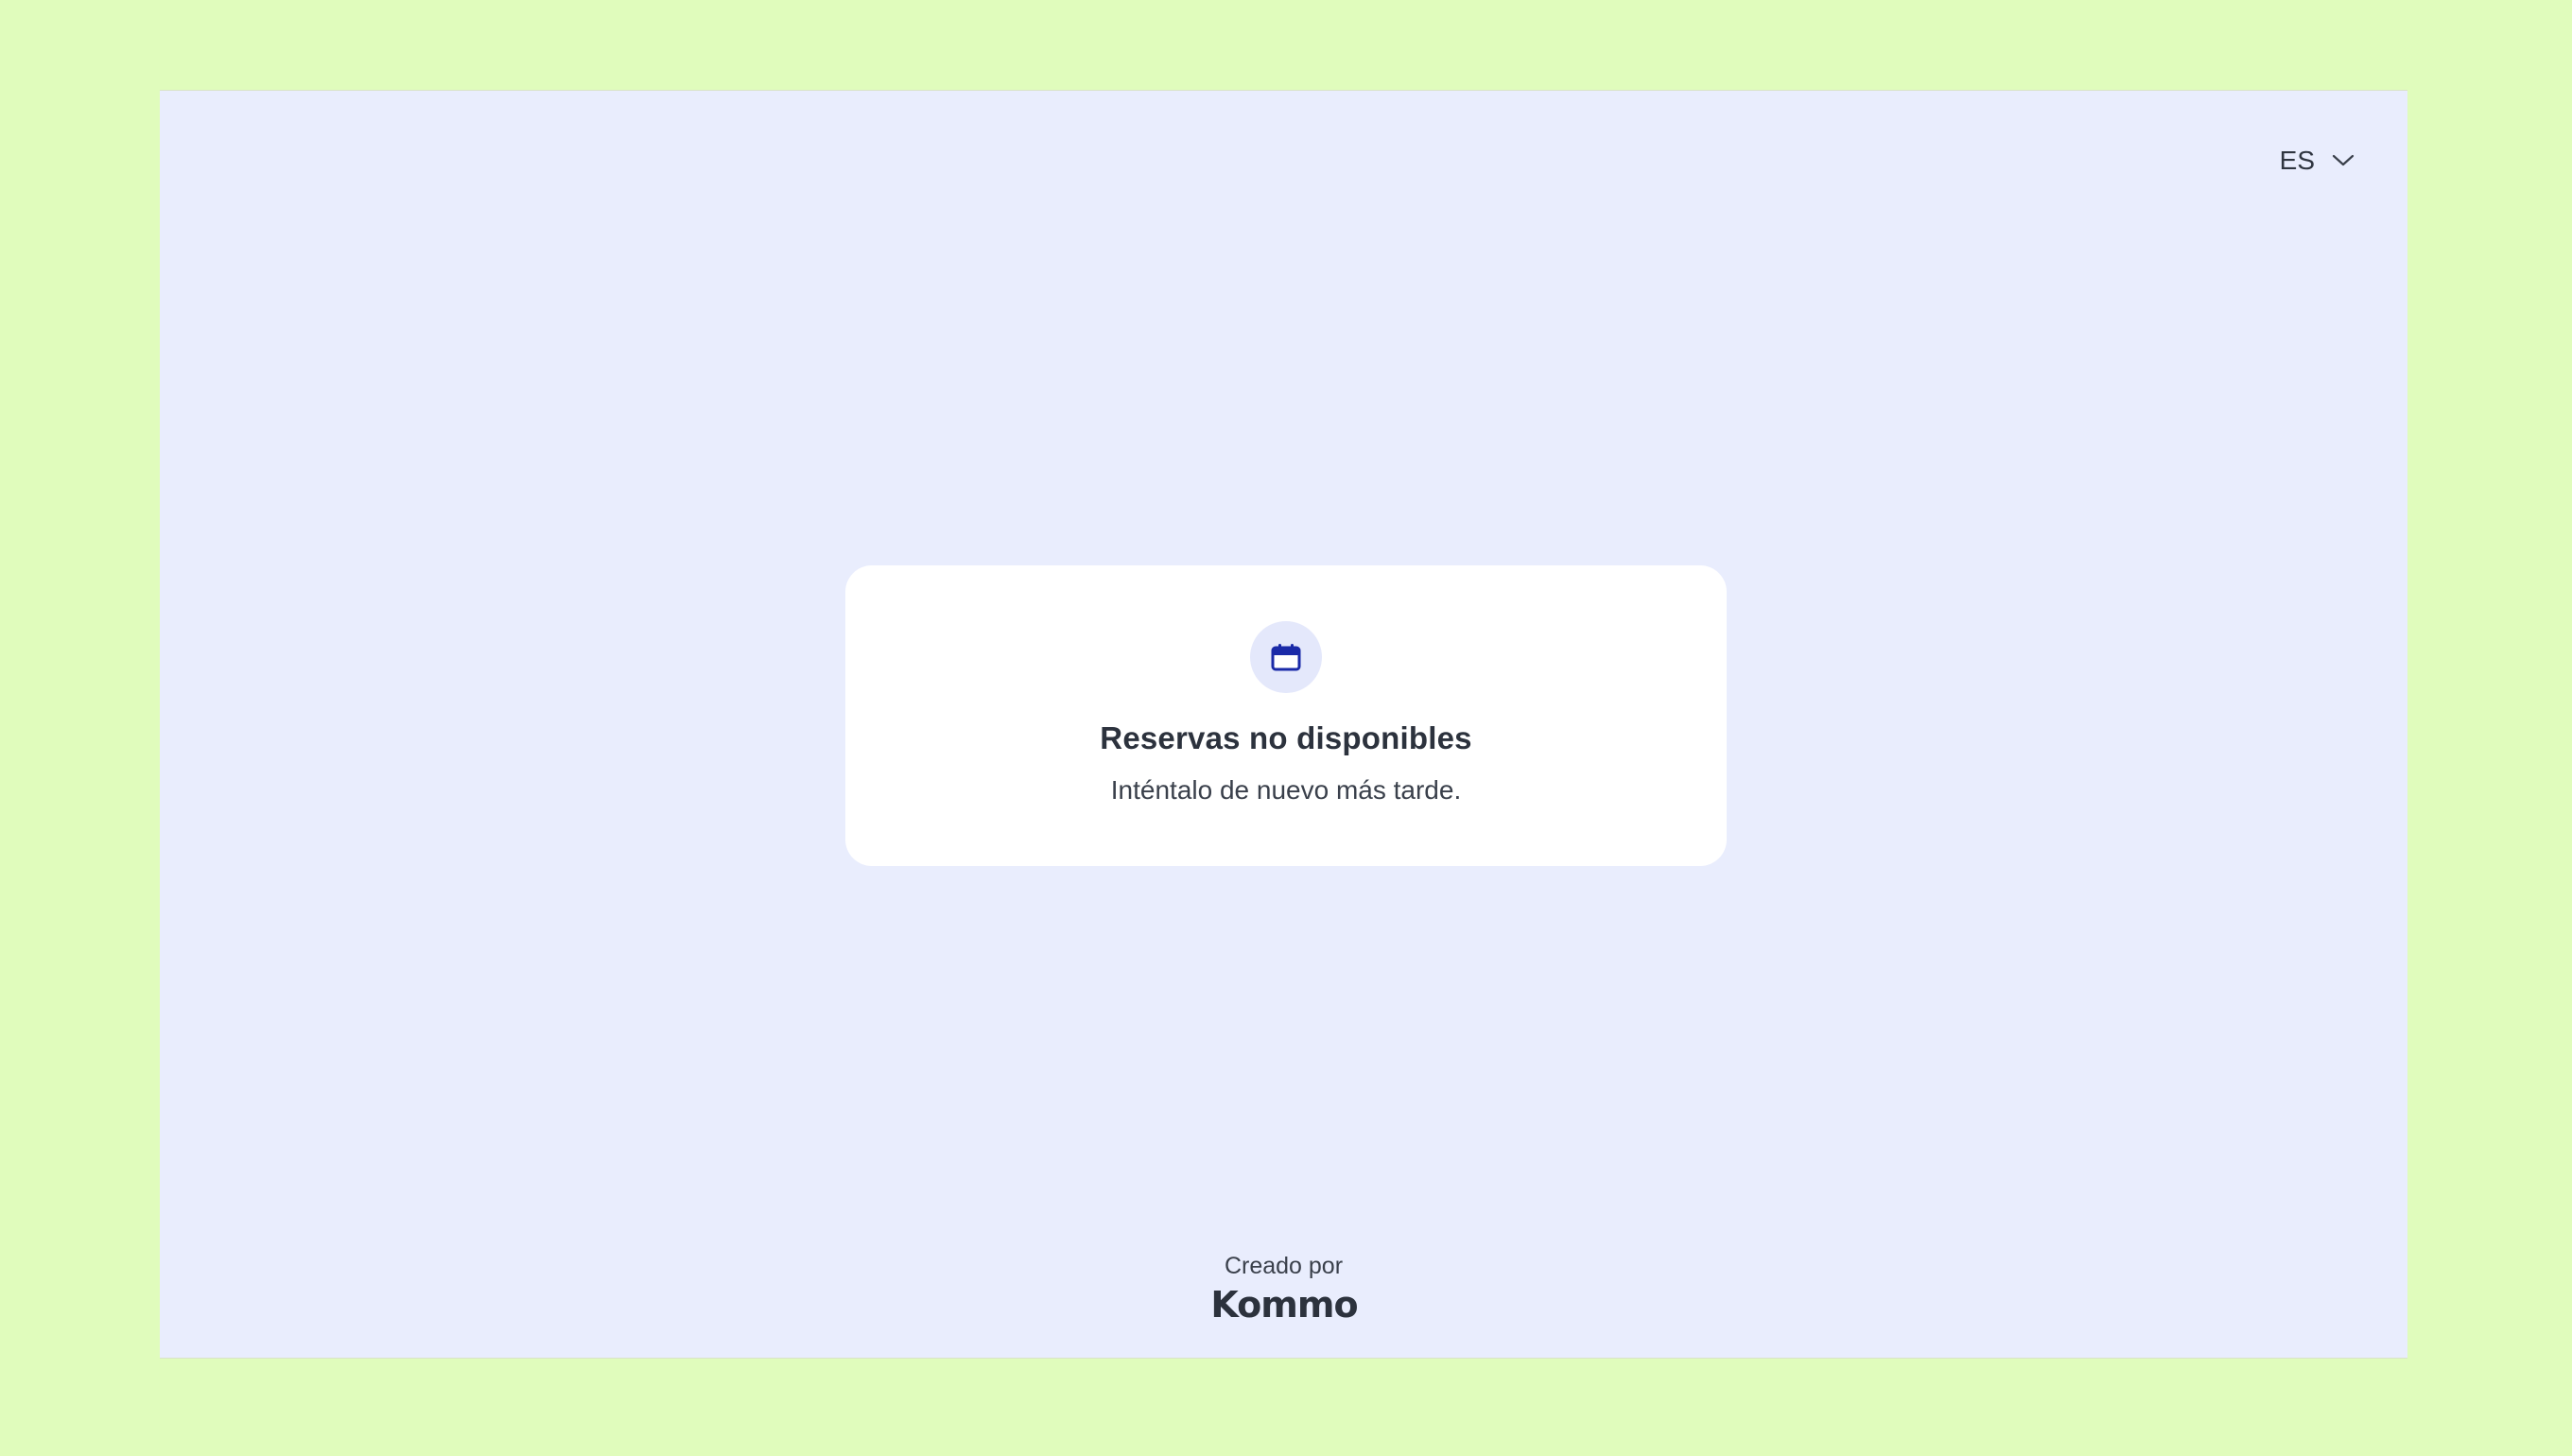  I want to click on calendar-icon, so click(1286, 657).